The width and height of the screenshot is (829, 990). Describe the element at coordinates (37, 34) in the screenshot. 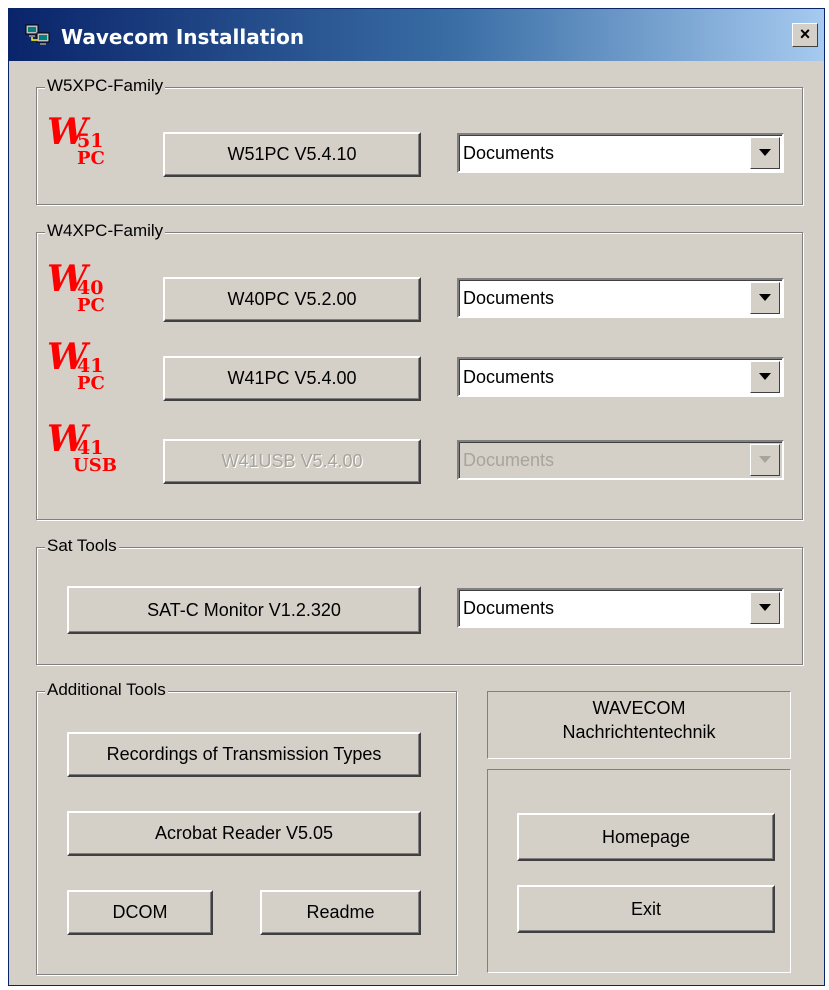

I see `network-computers-icon` at that location.